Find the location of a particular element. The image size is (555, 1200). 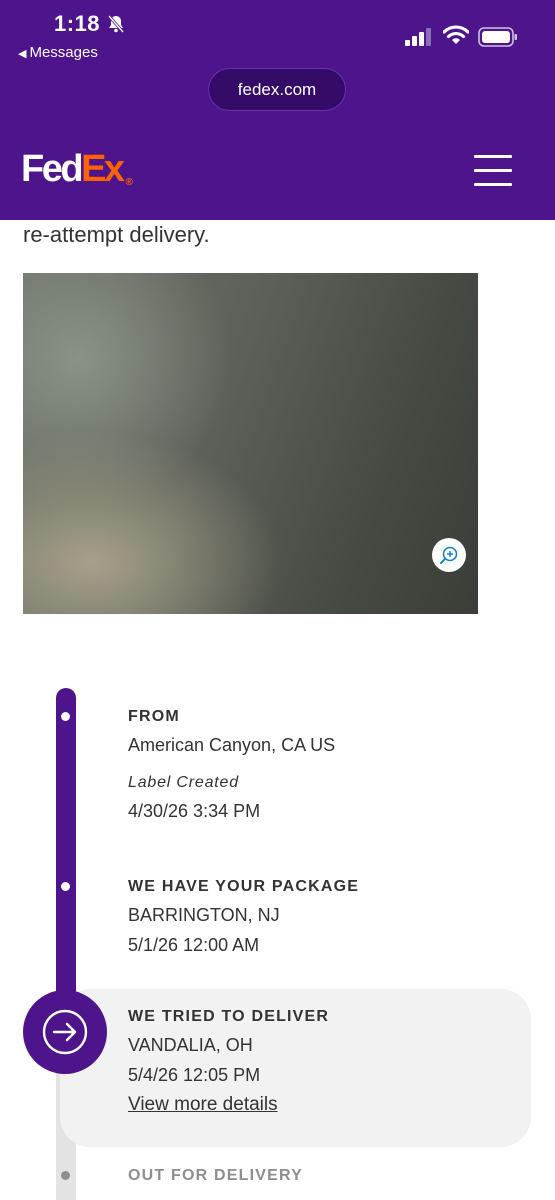

bell-slash-icon is located at coordinates (116, 24).